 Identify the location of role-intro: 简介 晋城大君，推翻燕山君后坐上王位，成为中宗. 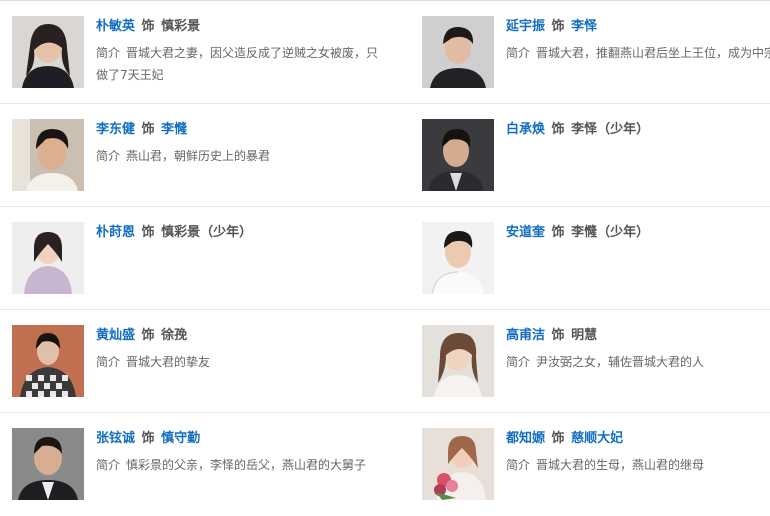
(638, 53).